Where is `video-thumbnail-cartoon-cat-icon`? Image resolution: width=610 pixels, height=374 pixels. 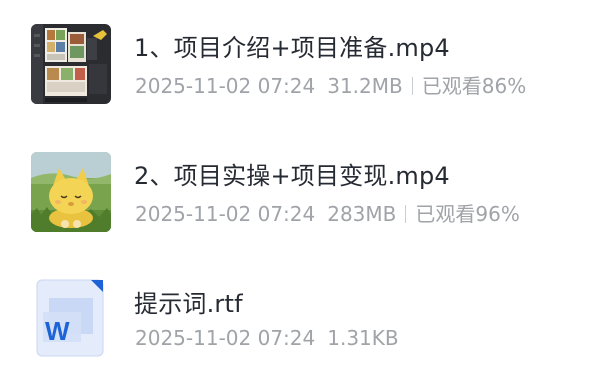
video-thumbnail-cartoon-cat-icon is located at coordinates (71, 192).